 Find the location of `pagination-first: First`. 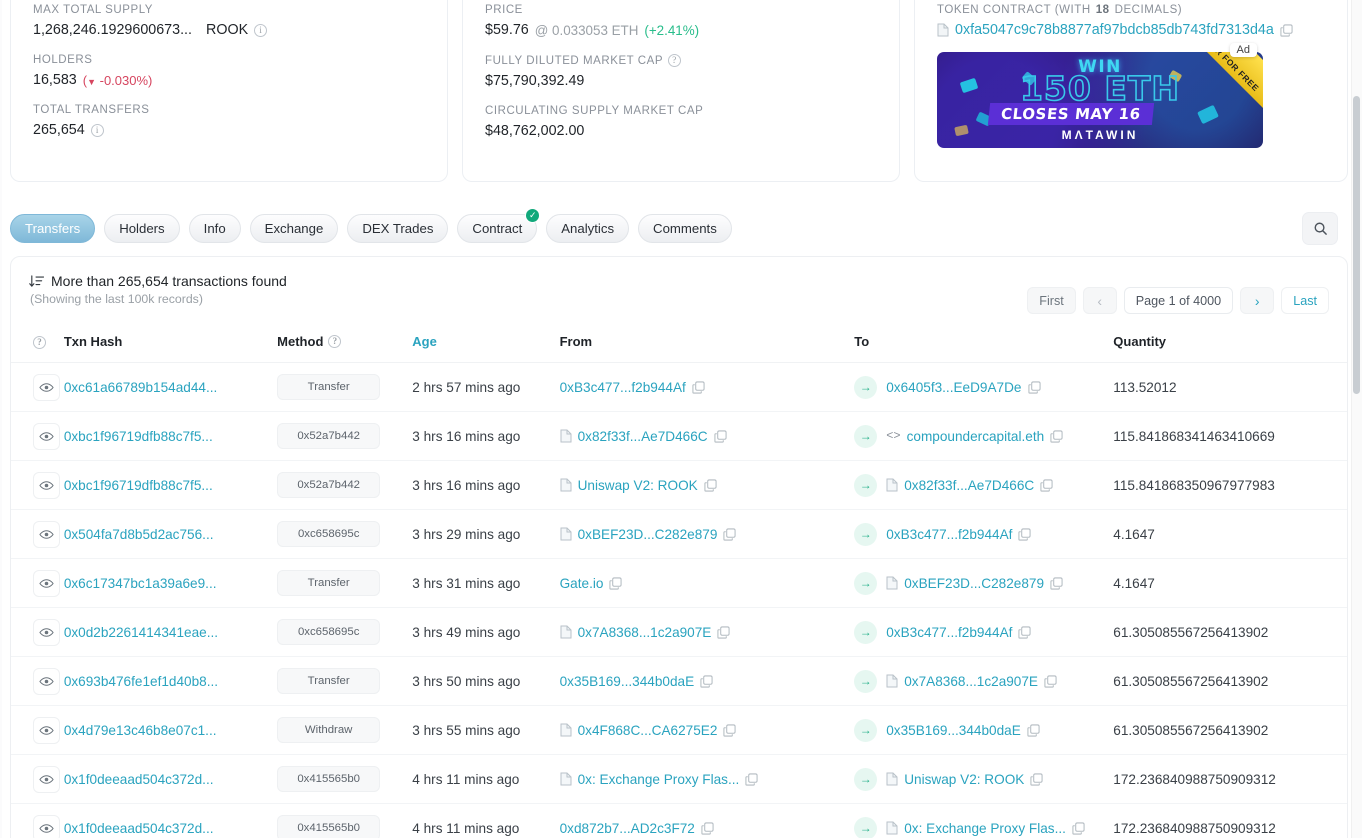

pagination-first: First is located at coordinates (1051, 300).